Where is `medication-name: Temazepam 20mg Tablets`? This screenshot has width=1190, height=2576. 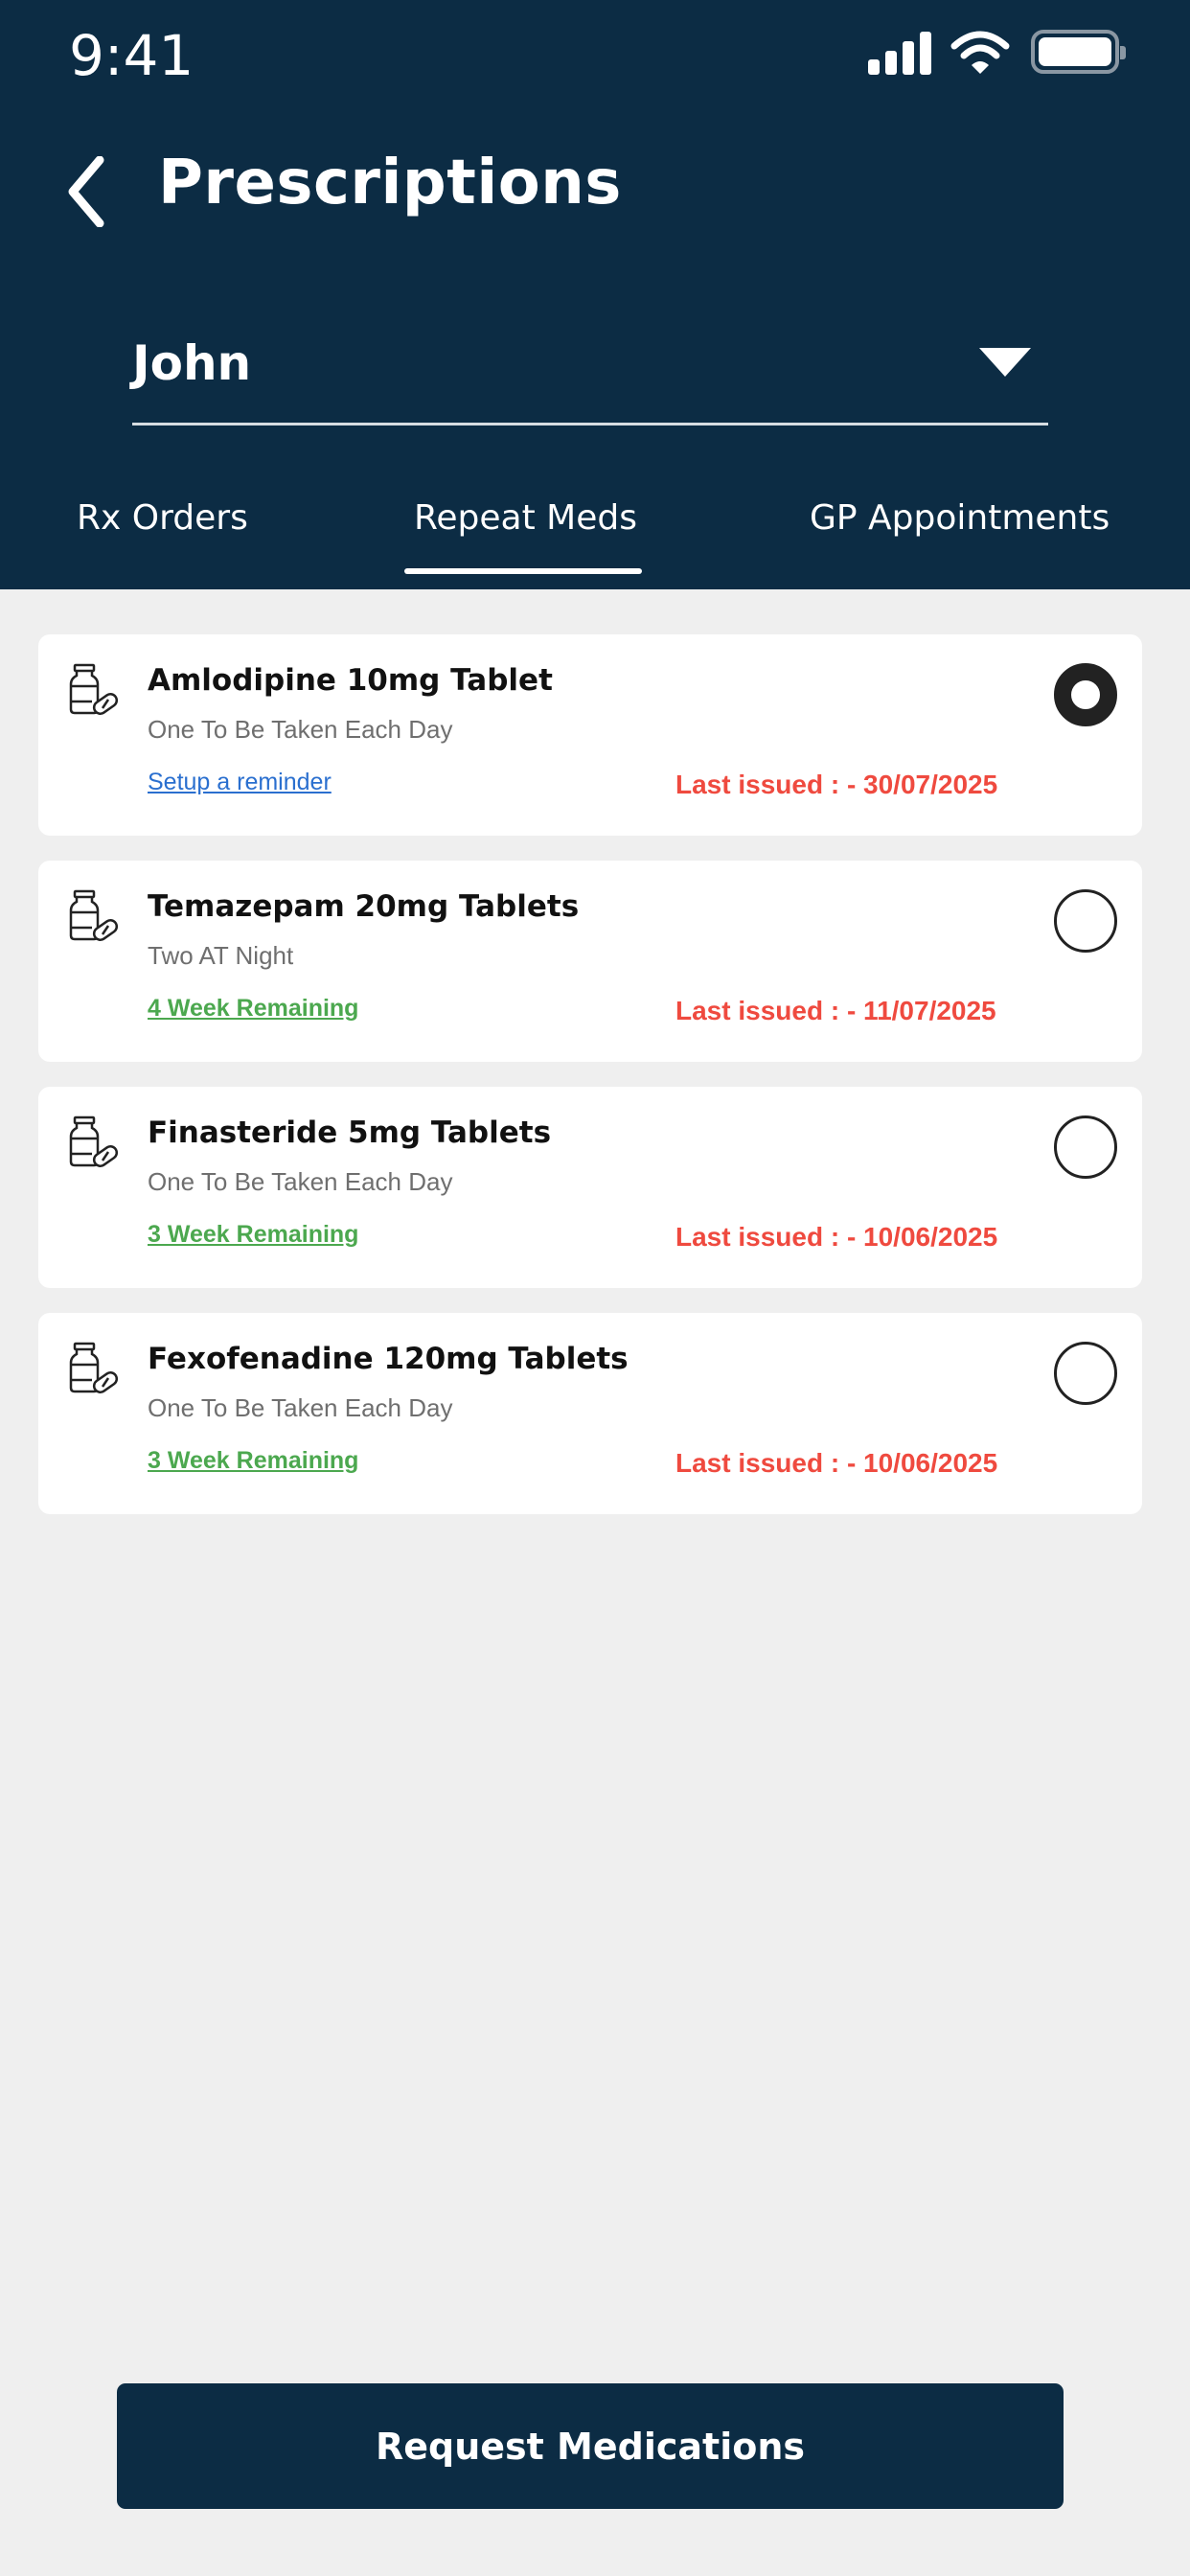 medication-name: Temazepam 20mg Tablets is located at coordinates (364, 906).